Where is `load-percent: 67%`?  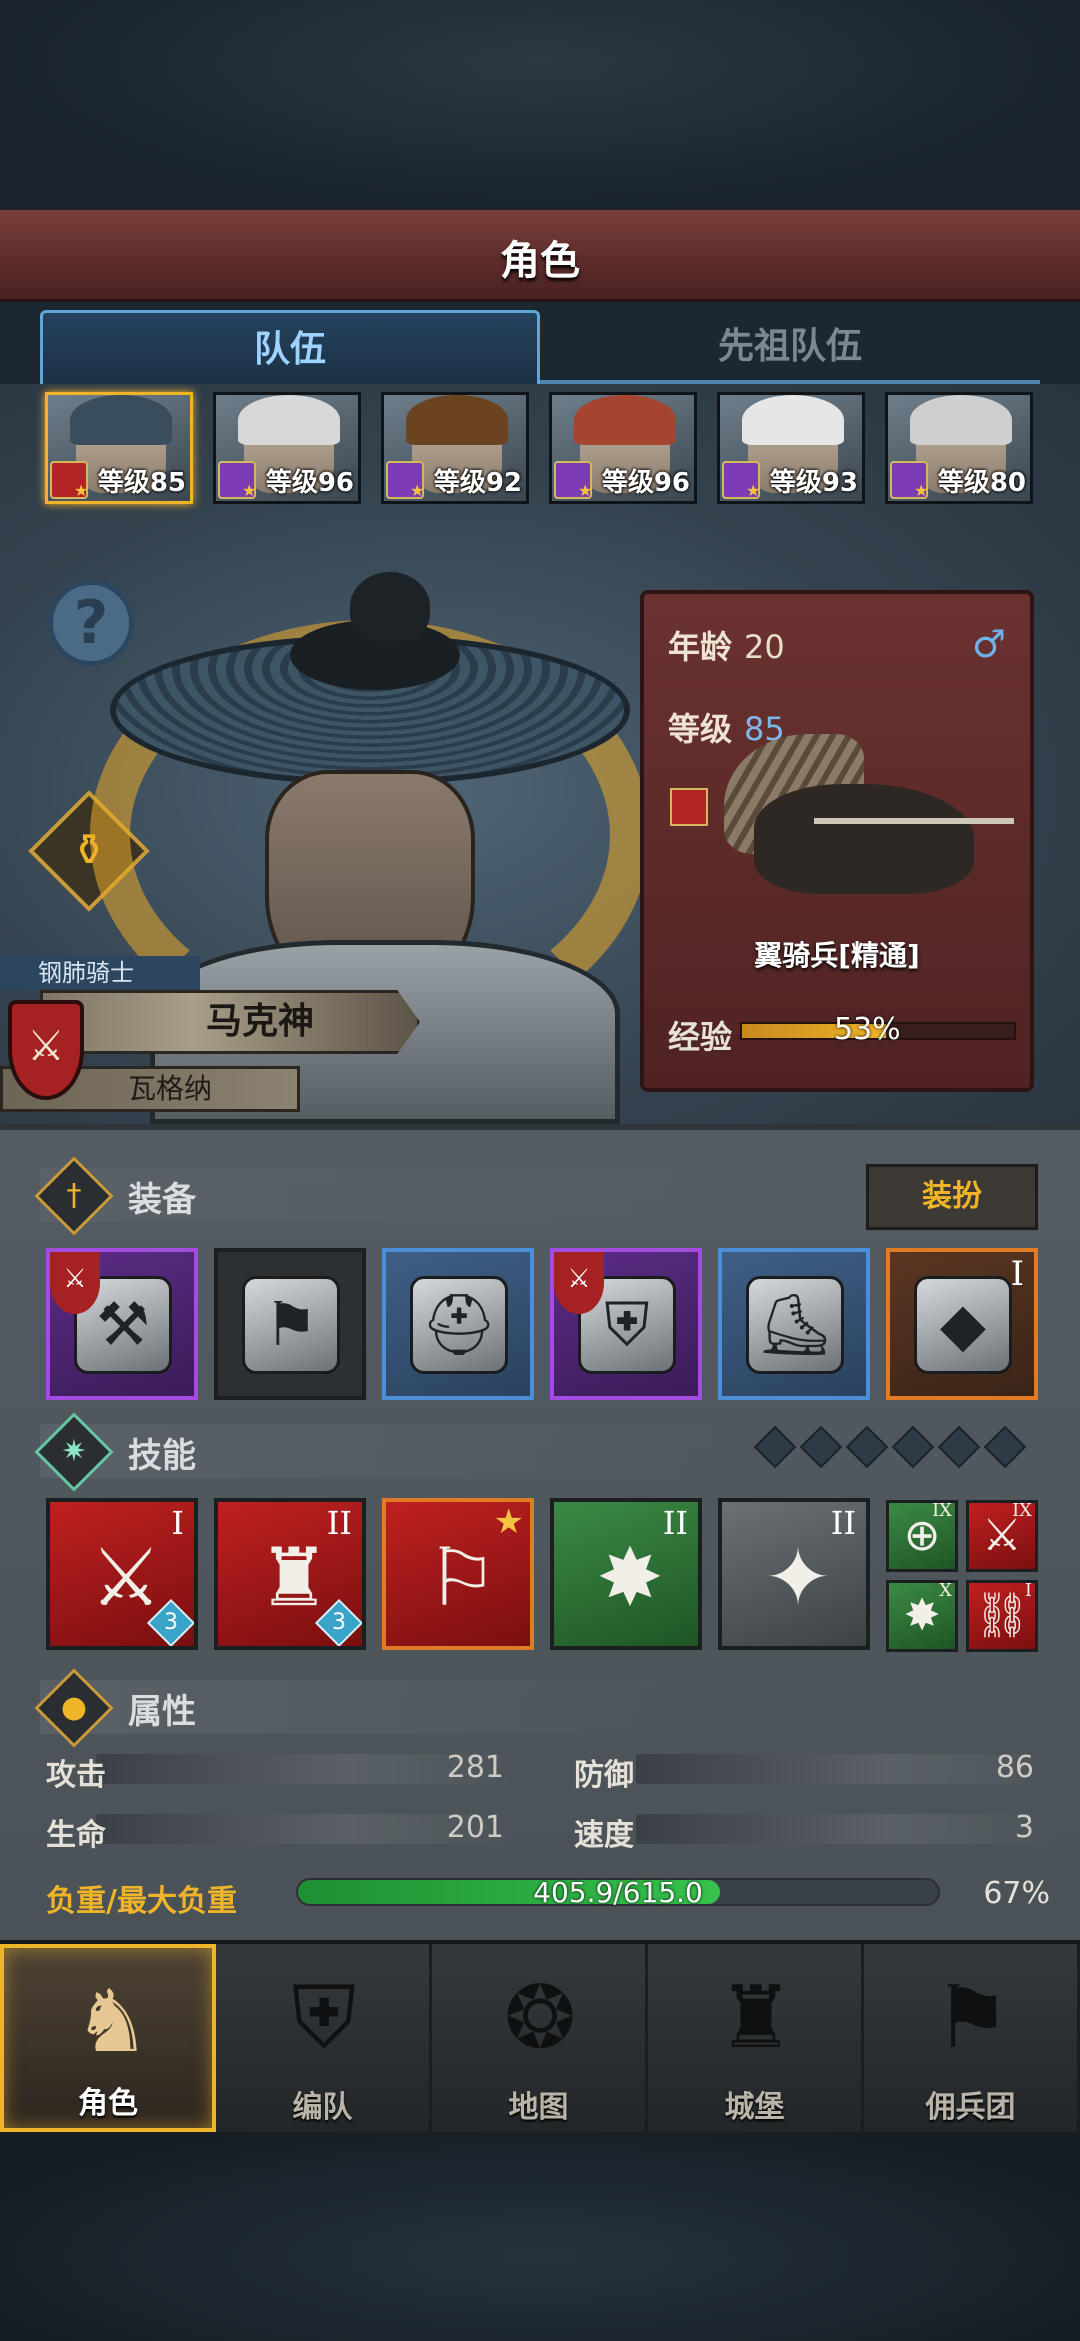 load-percent: 67% is located at coordinates (1016, 1893).